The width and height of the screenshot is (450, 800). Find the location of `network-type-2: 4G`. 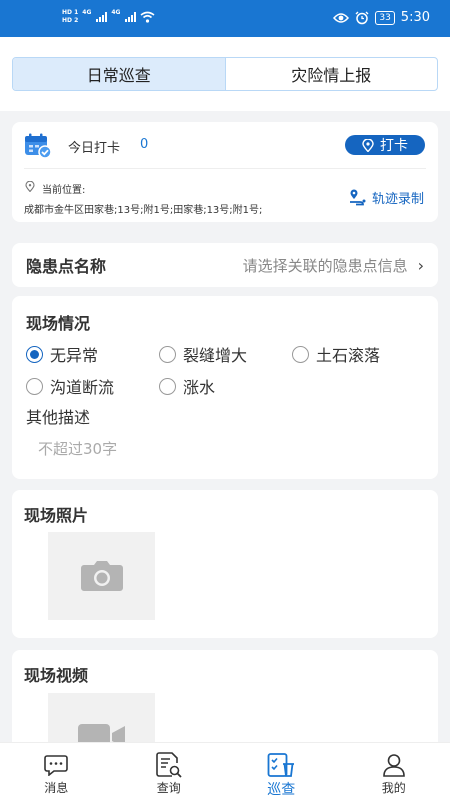

network-type-2: 4G is located at coordinates (116, 12).